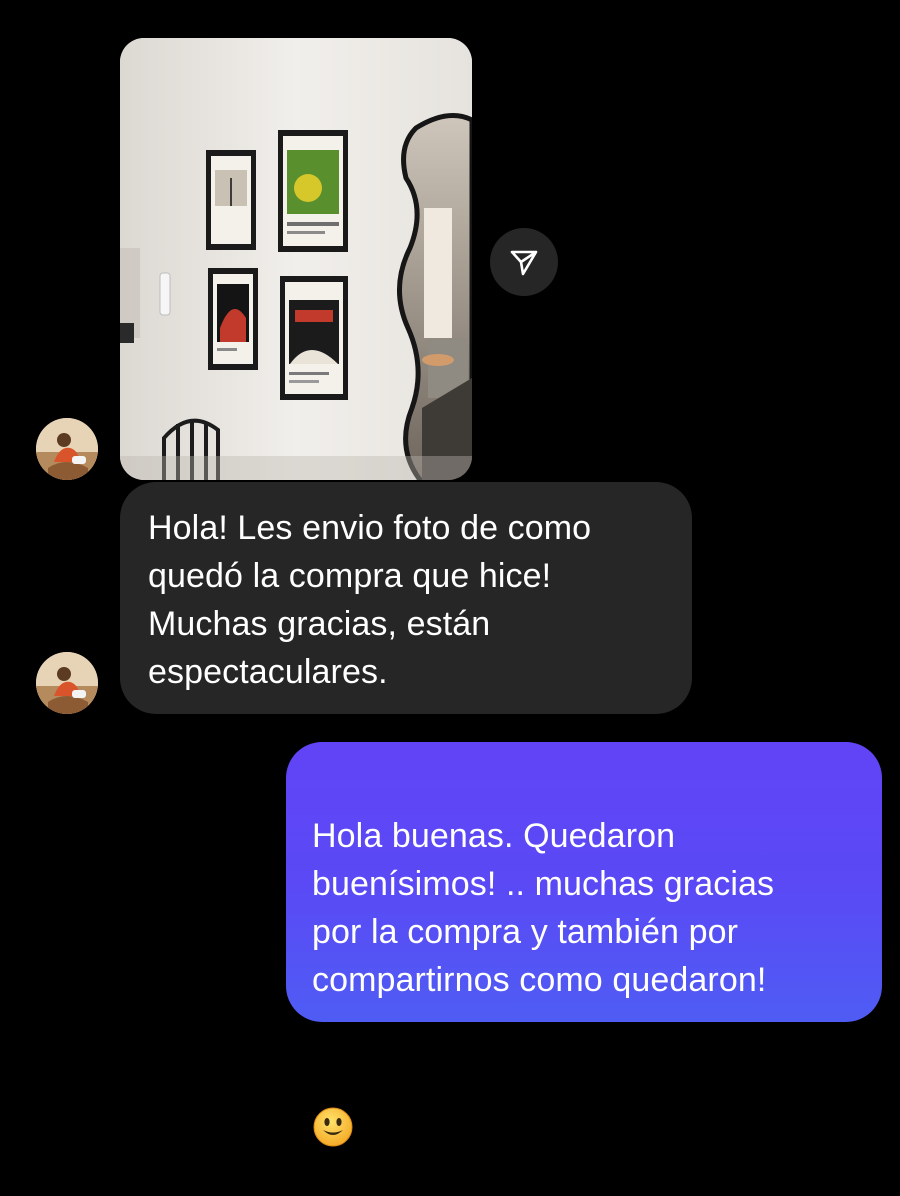 The height and width of the screenshot is (1196, 900). I want to click on smiling-face-emoji, so click(333, 1102).